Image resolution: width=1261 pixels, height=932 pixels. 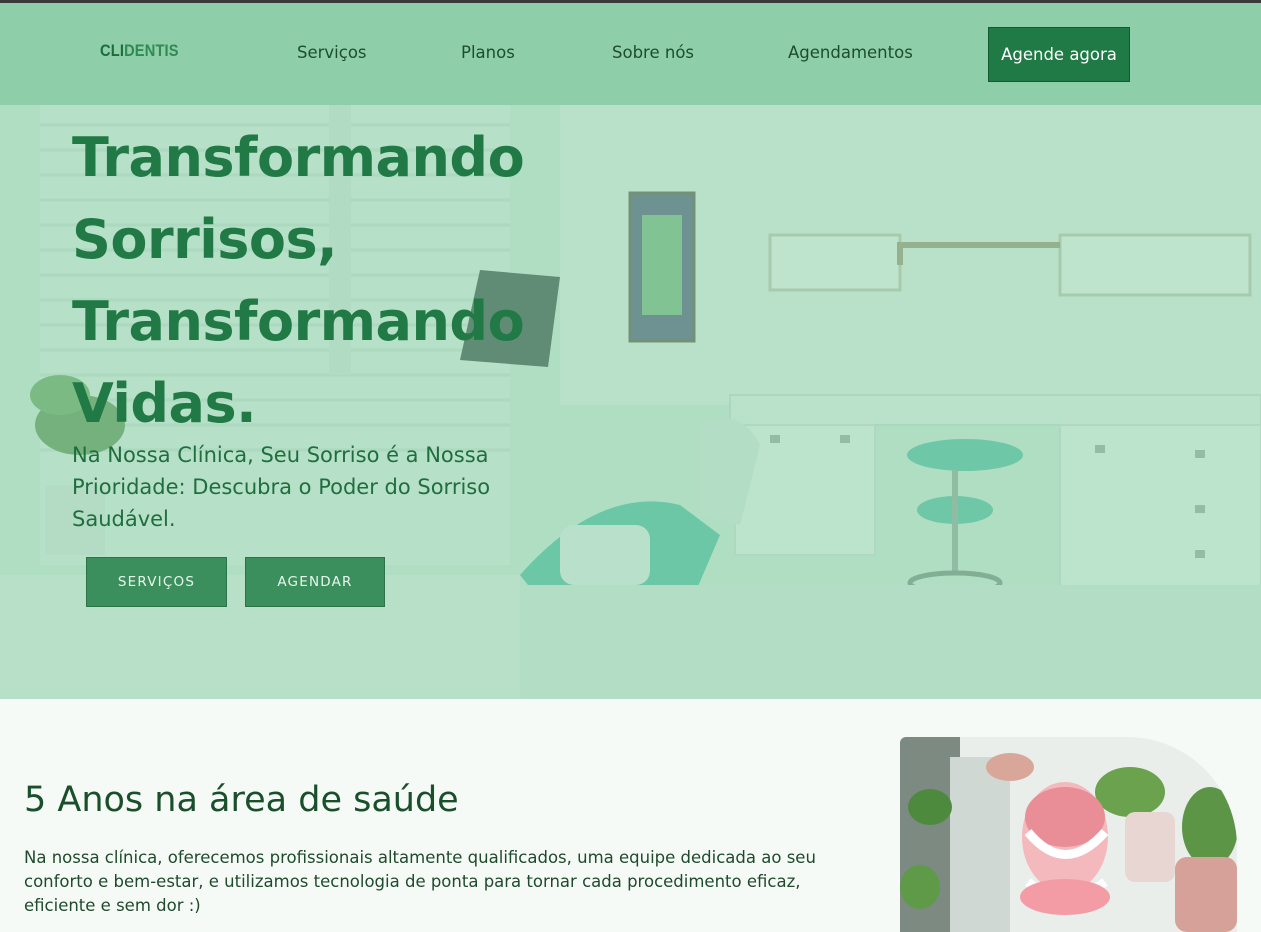 What do you see at coordinates (653, 52) in the screenshot?
I see `nav-link-sobre-nos: Sobre nós` at bounding box center [653, 52].